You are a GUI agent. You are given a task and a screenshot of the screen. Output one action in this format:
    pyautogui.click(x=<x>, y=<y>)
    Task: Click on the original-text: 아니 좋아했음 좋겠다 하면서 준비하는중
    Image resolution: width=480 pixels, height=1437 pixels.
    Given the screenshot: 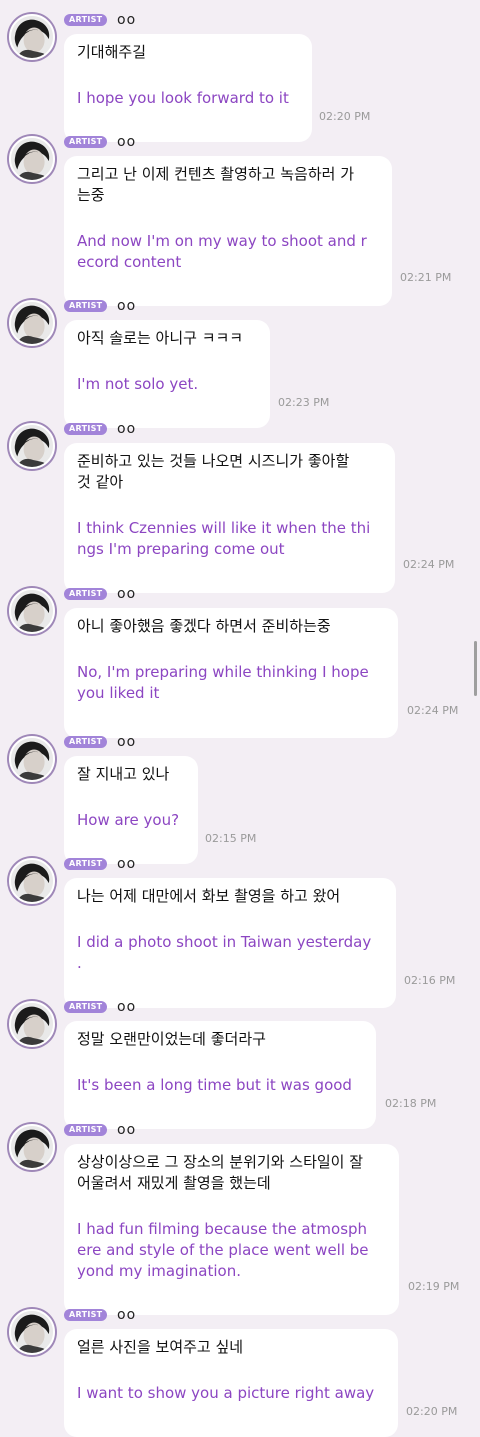 What is the action you would take?
    pyautogui.click(x=204, y=626)
    